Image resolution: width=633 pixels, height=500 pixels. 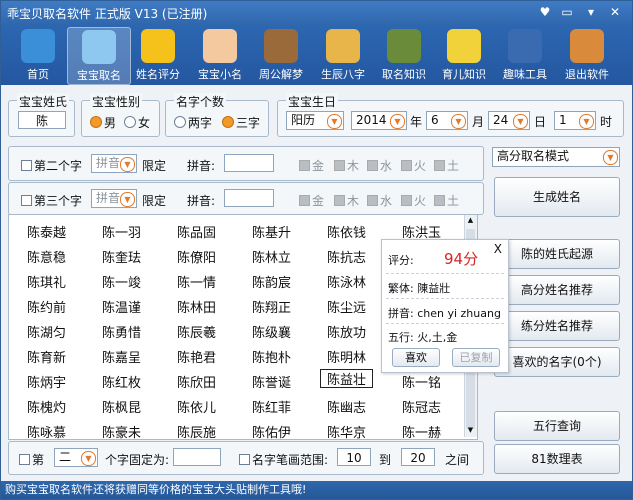 I want to click on name-item: 陈抱朴, so click(x=271, y=356).